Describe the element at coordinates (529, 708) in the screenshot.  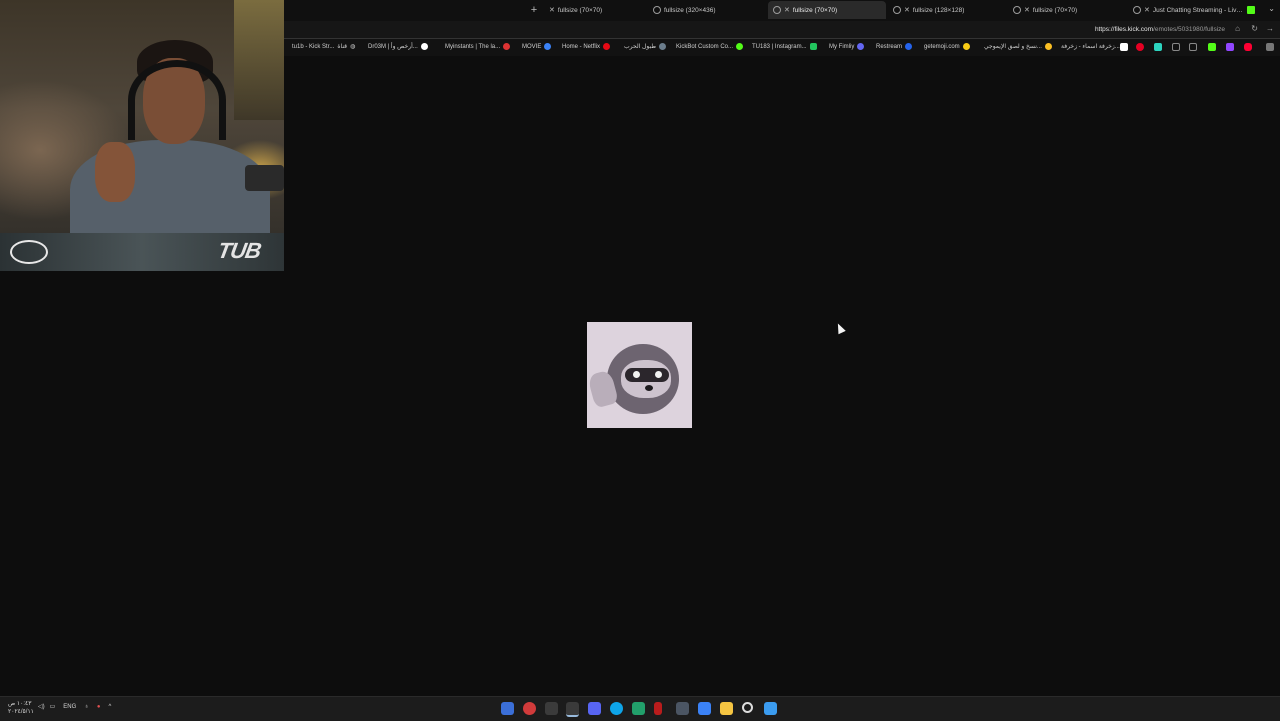
I see `chrome-icon` at that location.